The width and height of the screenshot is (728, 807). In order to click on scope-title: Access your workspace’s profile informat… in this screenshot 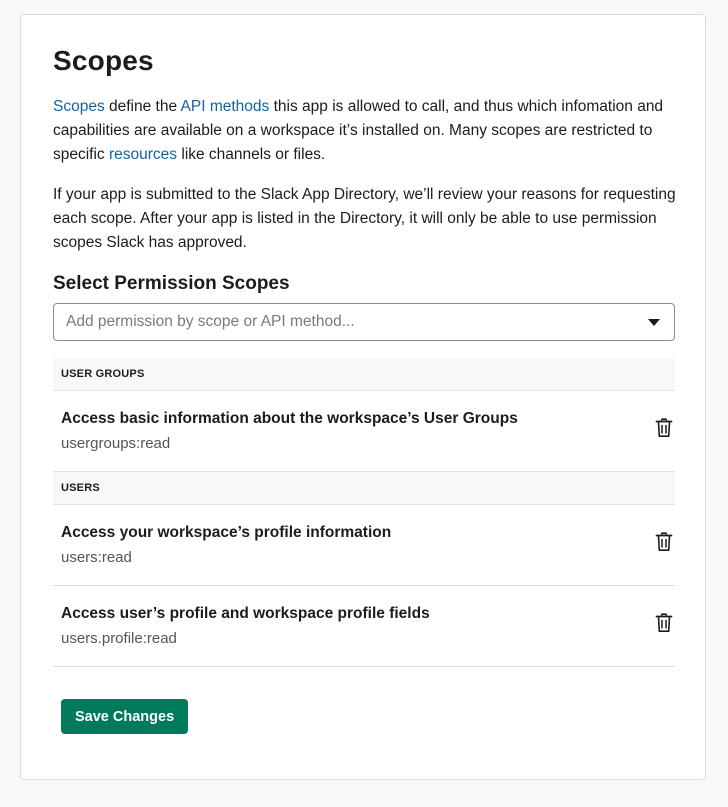, I will do `click(226, 532)`.